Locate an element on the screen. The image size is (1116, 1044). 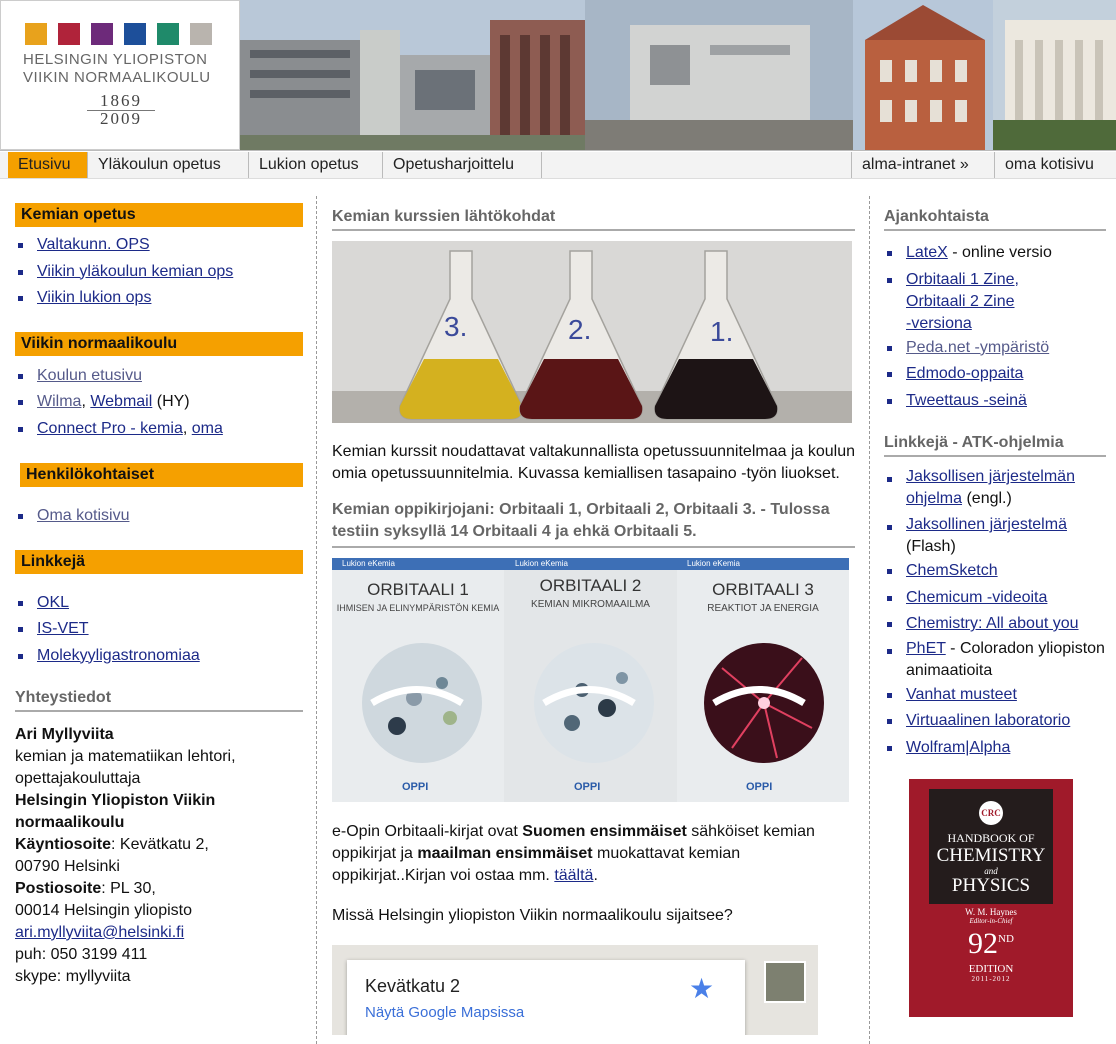
link-vanhat-musteet: Vanhat musteet is located at coordinates (961, 694).